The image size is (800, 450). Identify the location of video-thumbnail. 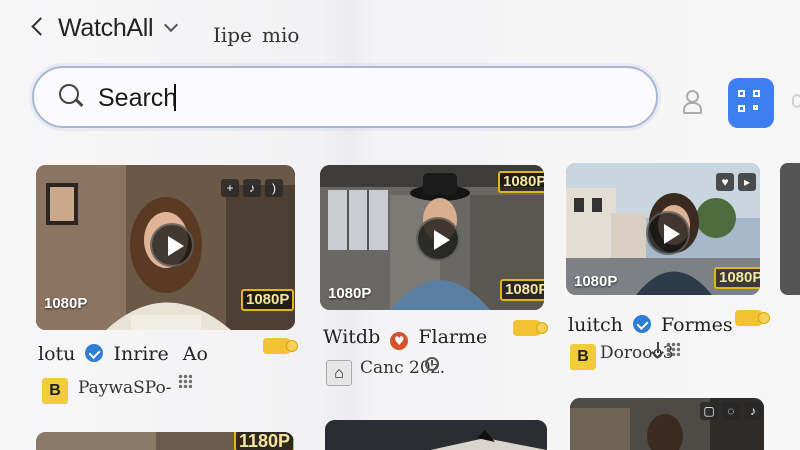
(436, 435).